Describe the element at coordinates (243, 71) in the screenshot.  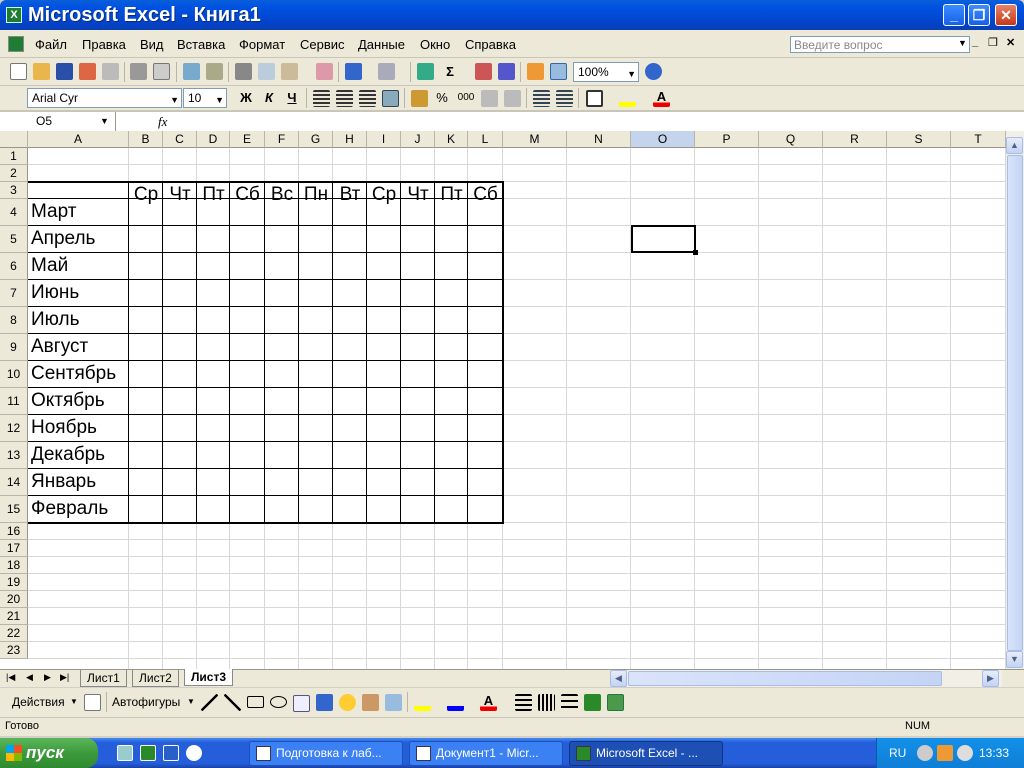
I see `cut-icon` at that location.